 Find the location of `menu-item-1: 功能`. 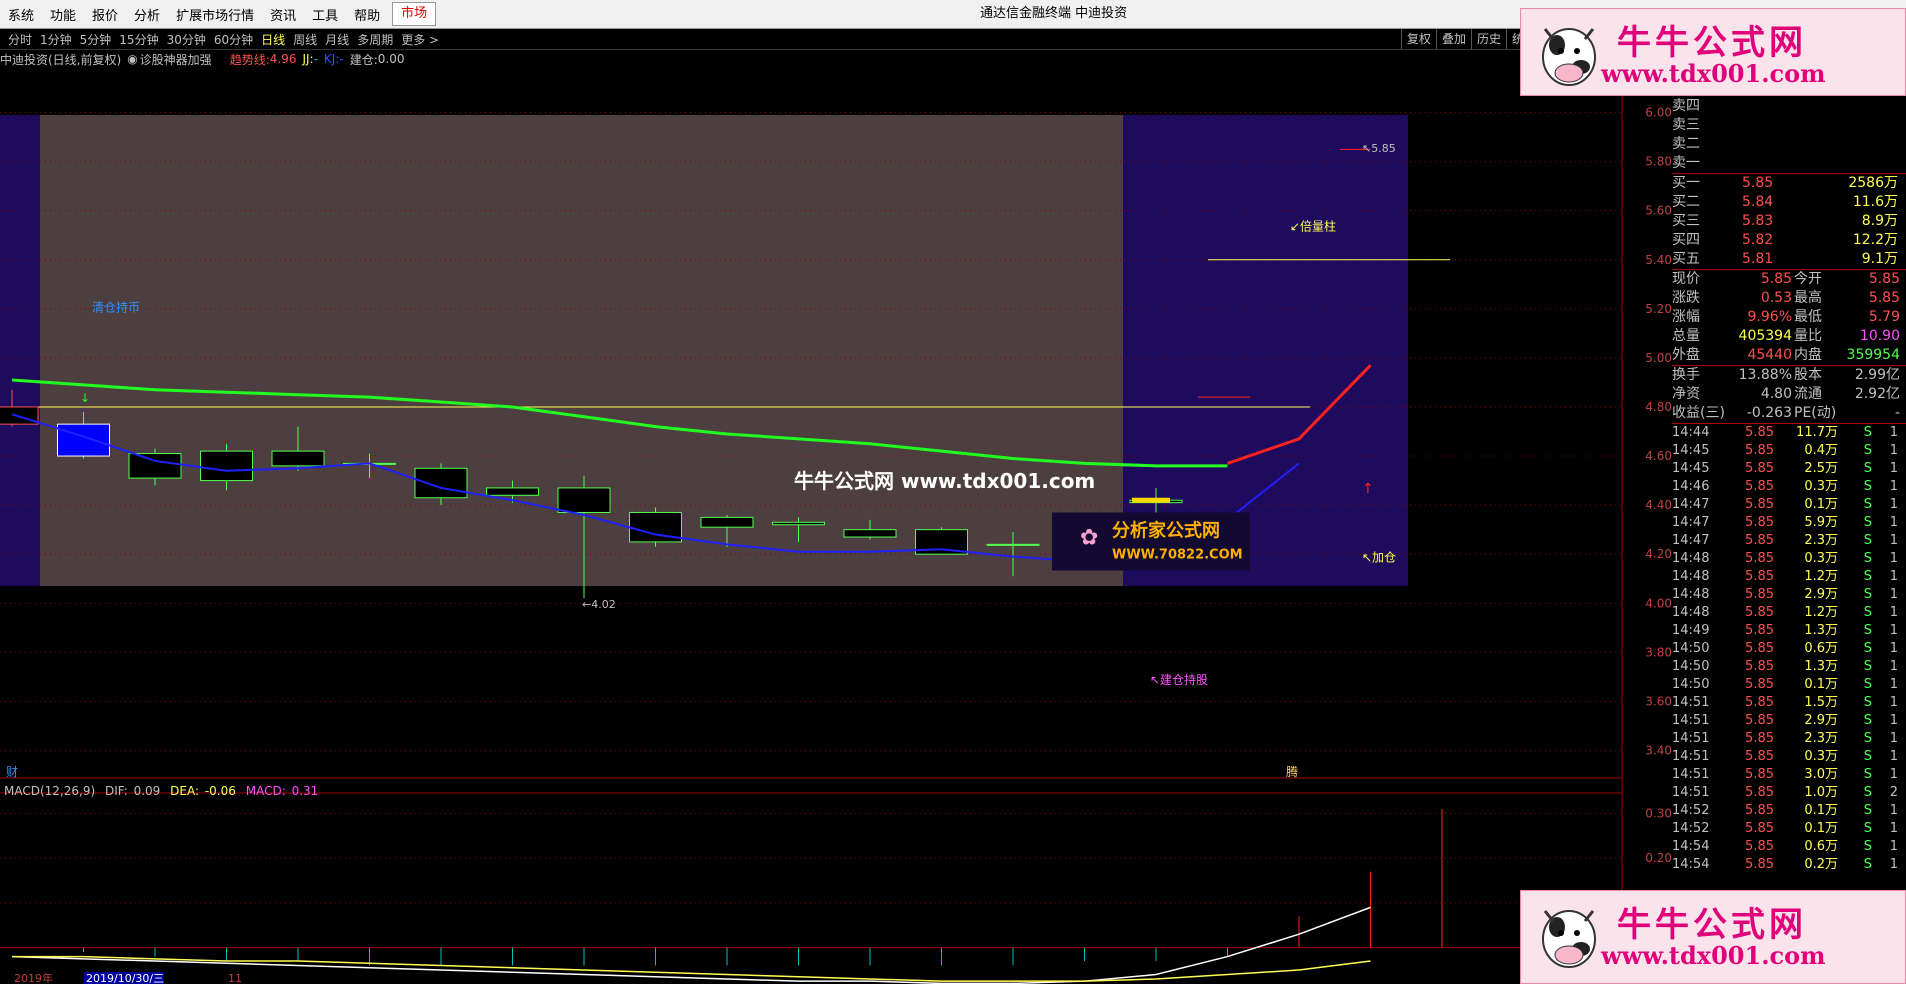

menu-item-1: 功能 is located at coordinates (63, 14).